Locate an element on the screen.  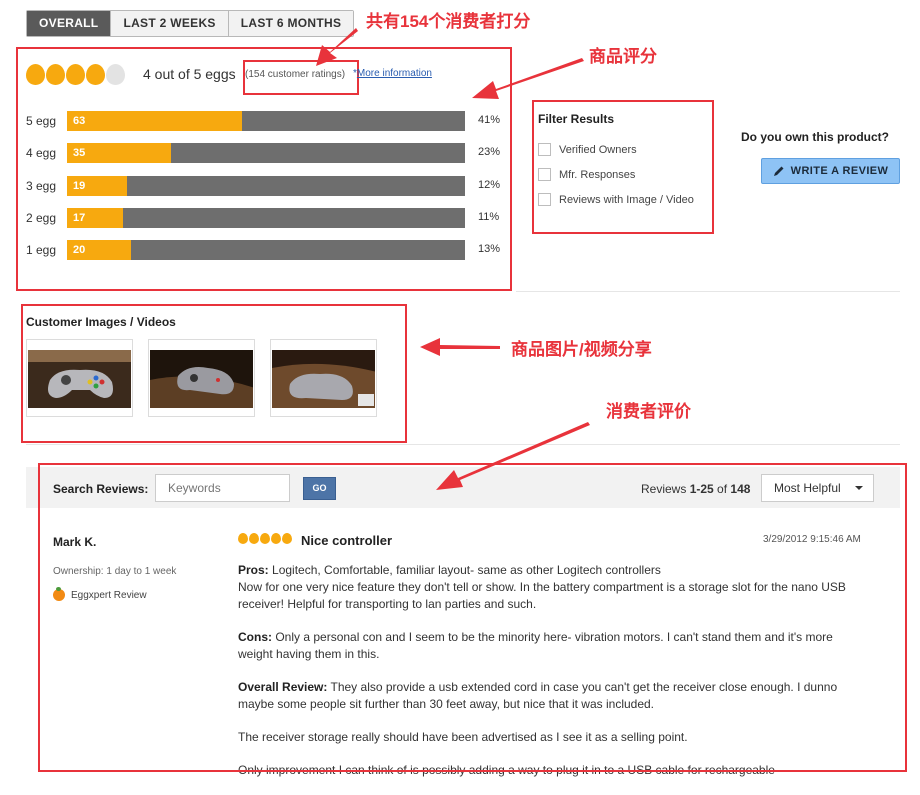
egg-icon-empty is located at coordinates (115, 74).